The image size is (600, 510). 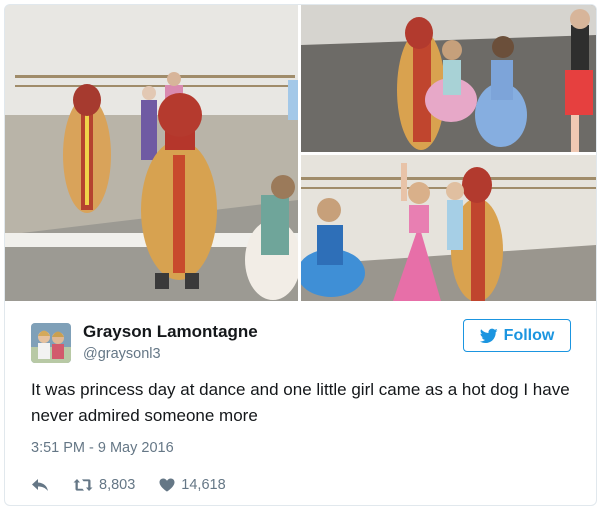 I want to click on reply-icon, so click(x=40, y=485).